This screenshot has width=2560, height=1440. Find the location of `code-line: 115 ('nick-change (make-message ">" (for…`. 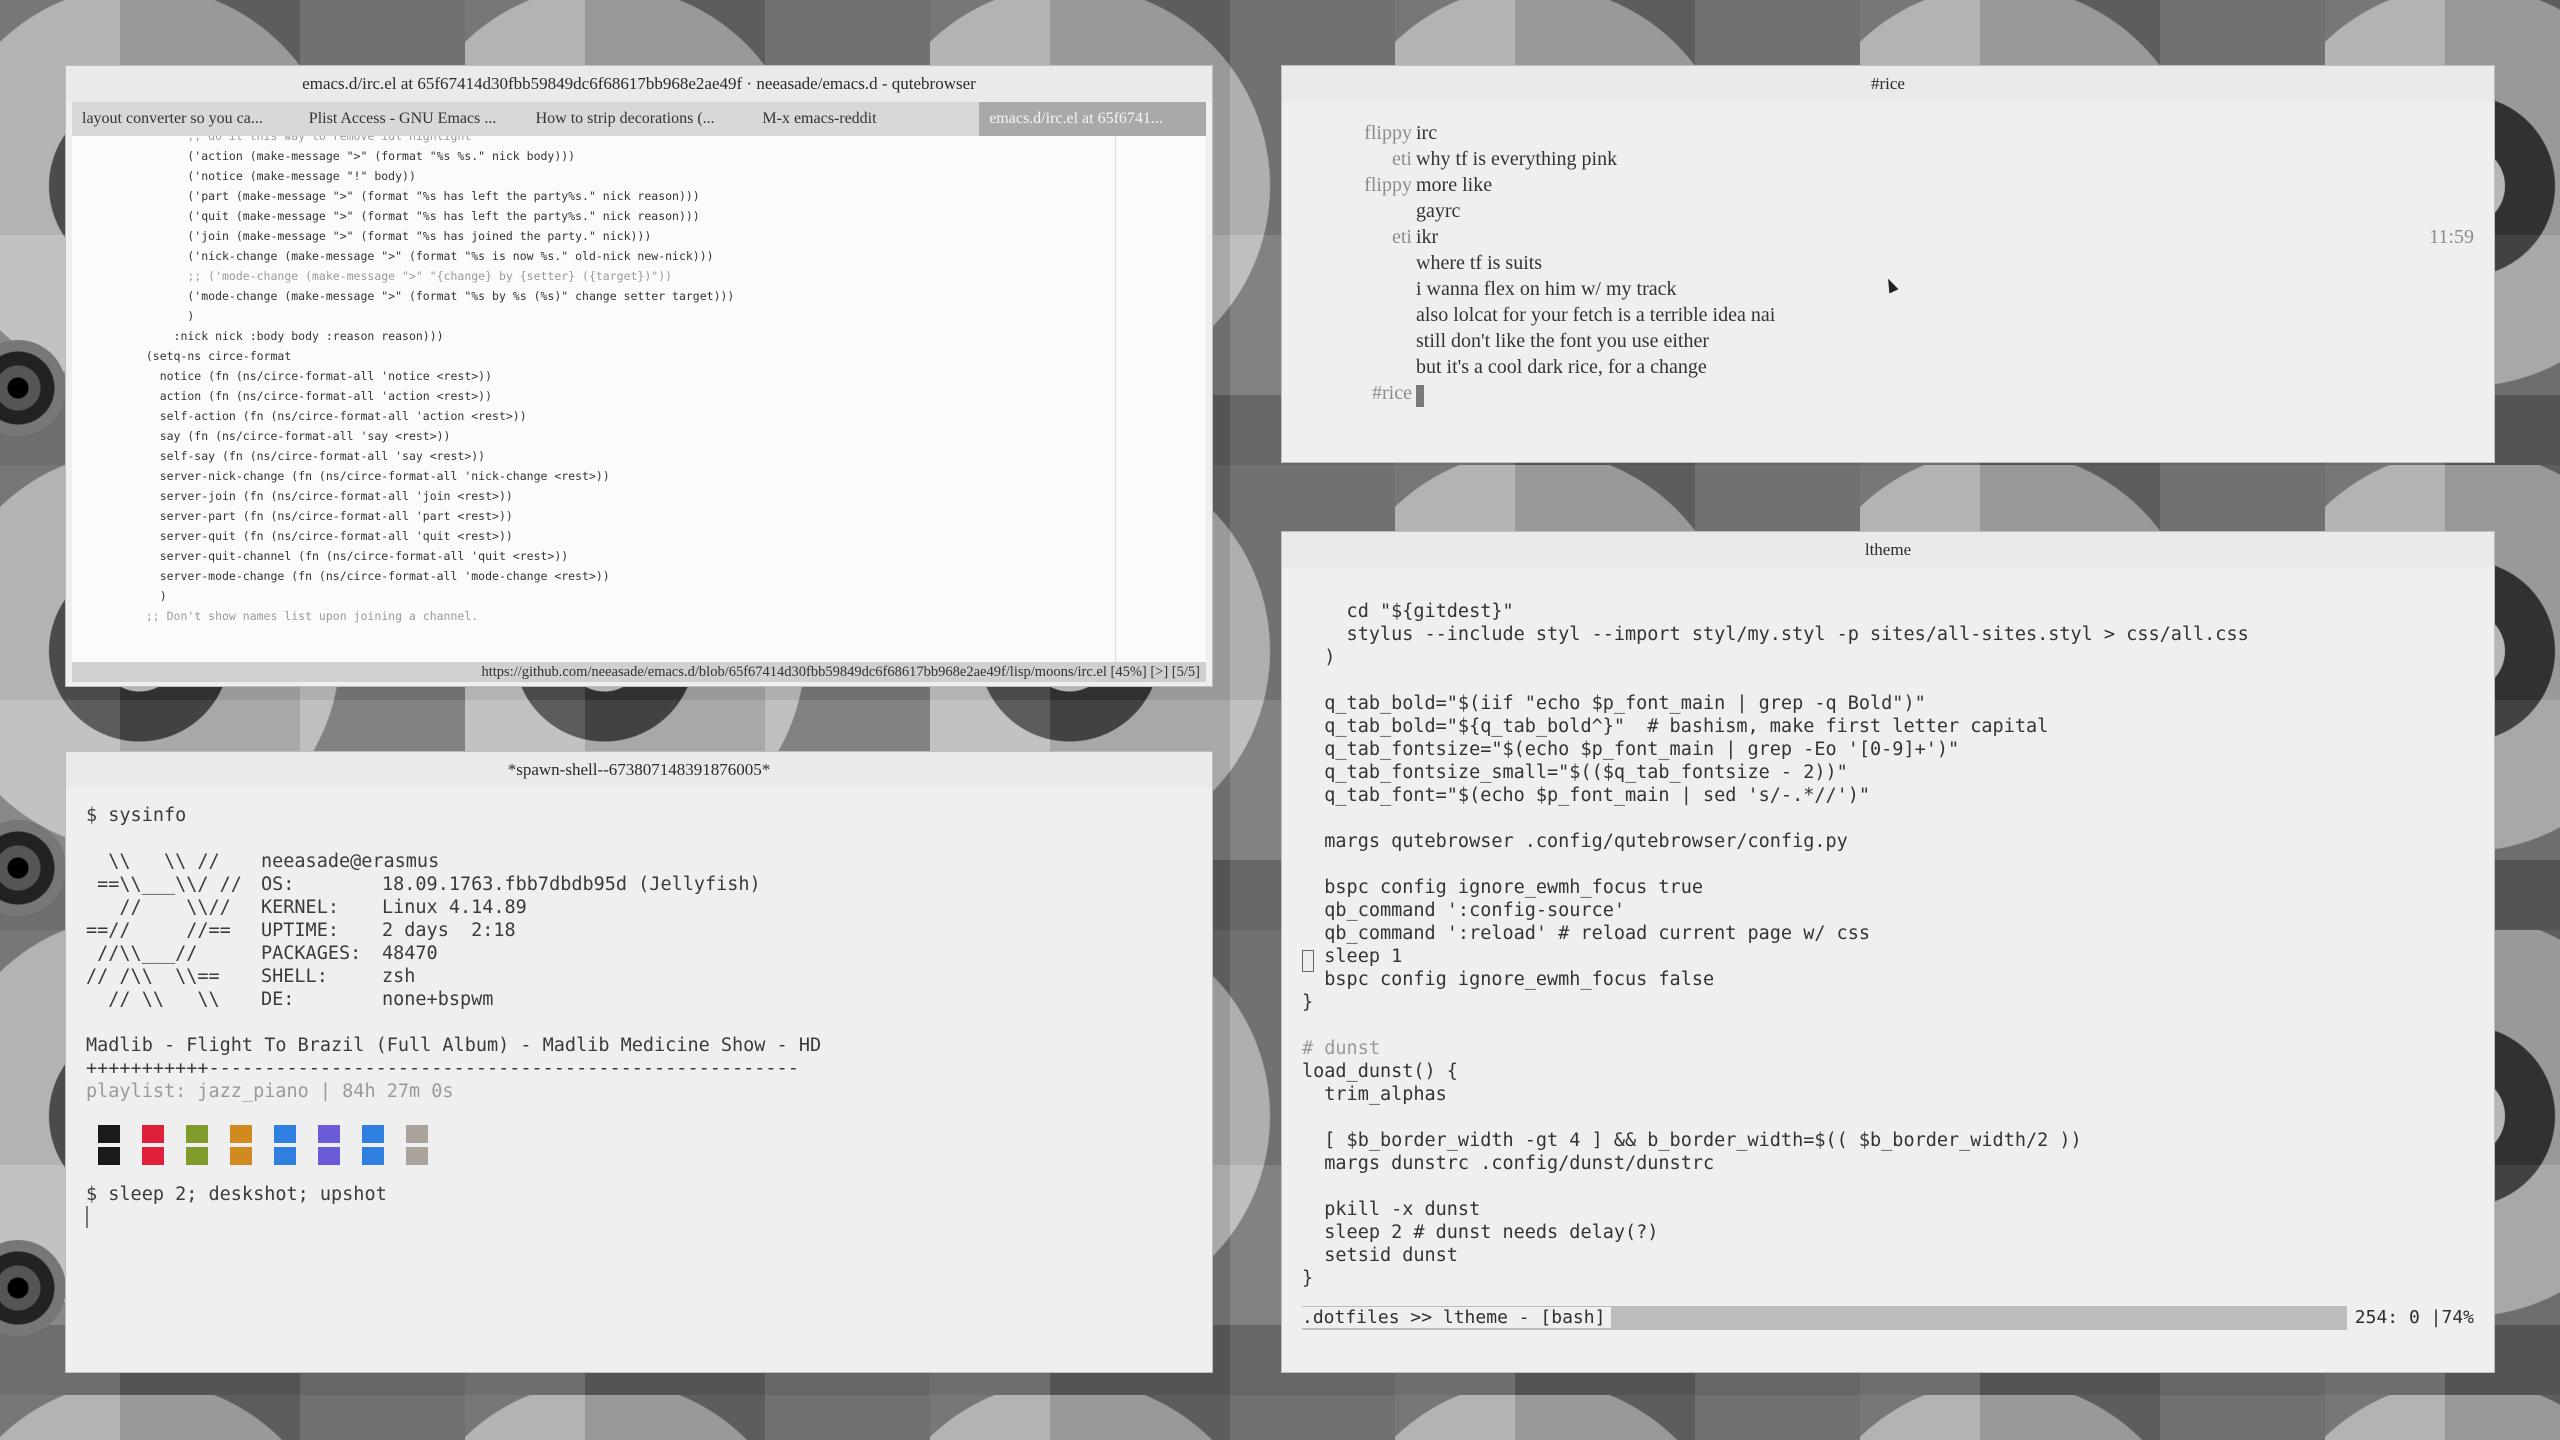

code-line: 115 ('nick-change (make-message ">" (for… is located at coordinates (624, 256).